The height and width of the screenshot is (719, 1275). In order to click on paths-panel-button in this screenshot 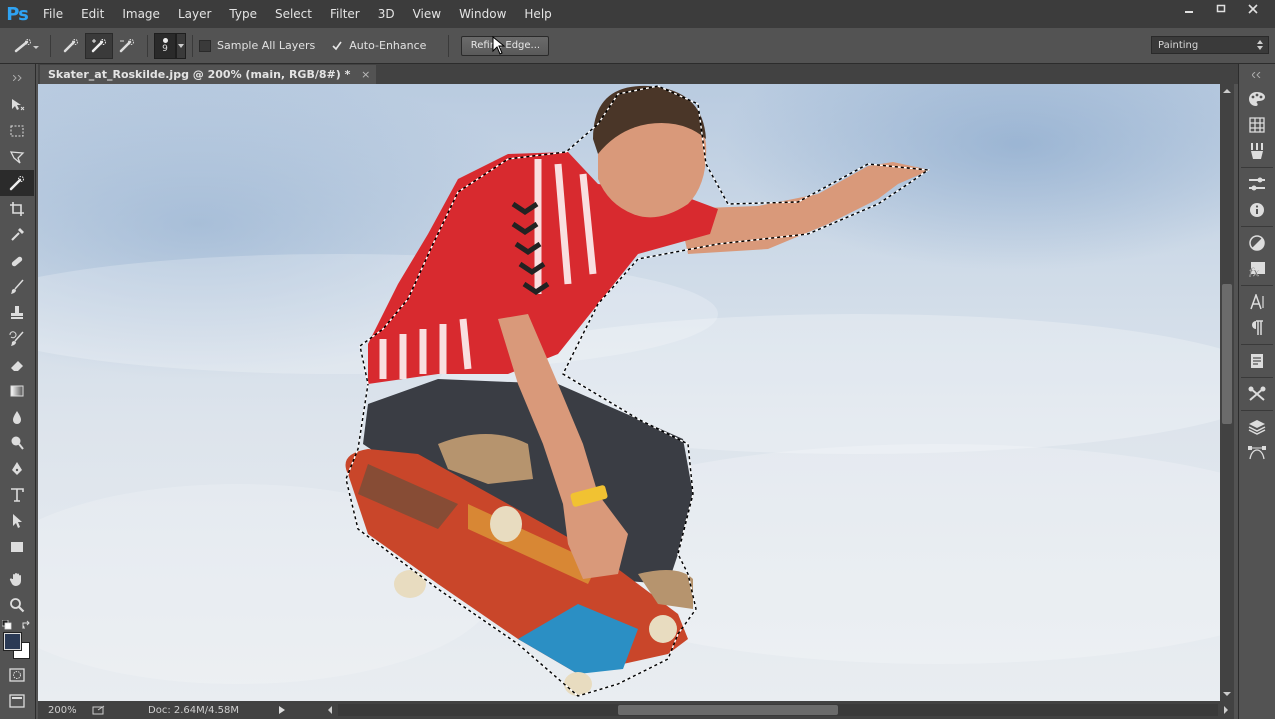, I will do `click(1257, 453)`.